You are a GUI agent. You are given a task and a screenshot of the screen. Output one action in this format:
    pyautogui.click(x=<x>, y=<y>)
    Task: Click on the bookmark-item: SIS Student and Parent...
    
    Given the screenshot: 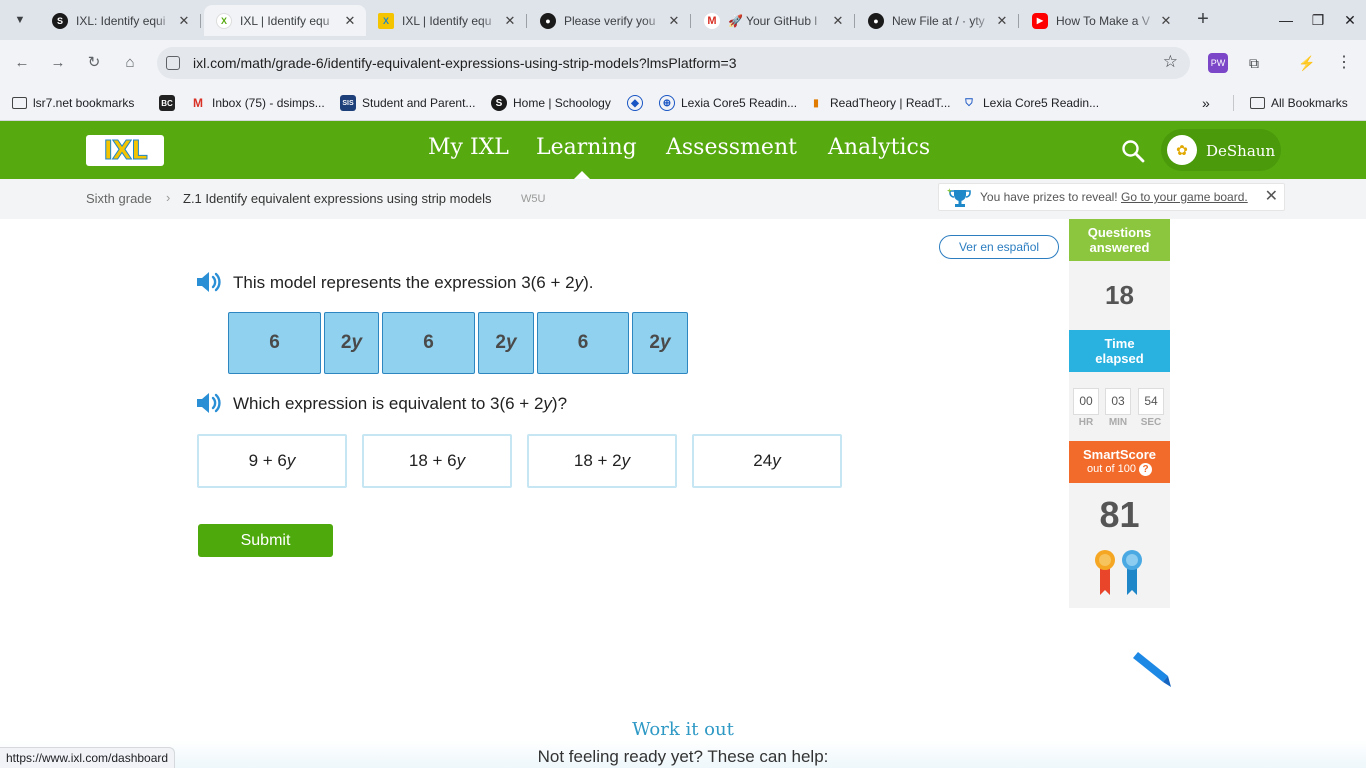 What is the action you would take?
    pyautogui.click(x=407, y=103)
    